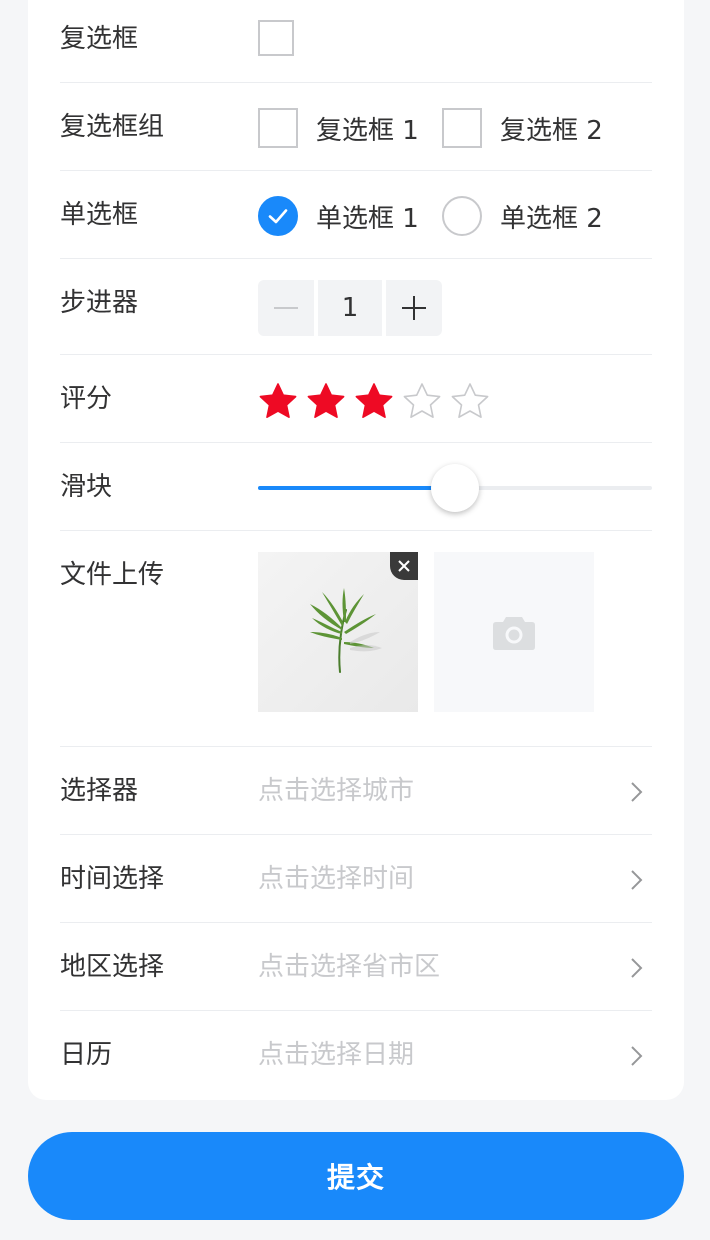  I want to click on uploaded-image-preview, so click(338, 632).